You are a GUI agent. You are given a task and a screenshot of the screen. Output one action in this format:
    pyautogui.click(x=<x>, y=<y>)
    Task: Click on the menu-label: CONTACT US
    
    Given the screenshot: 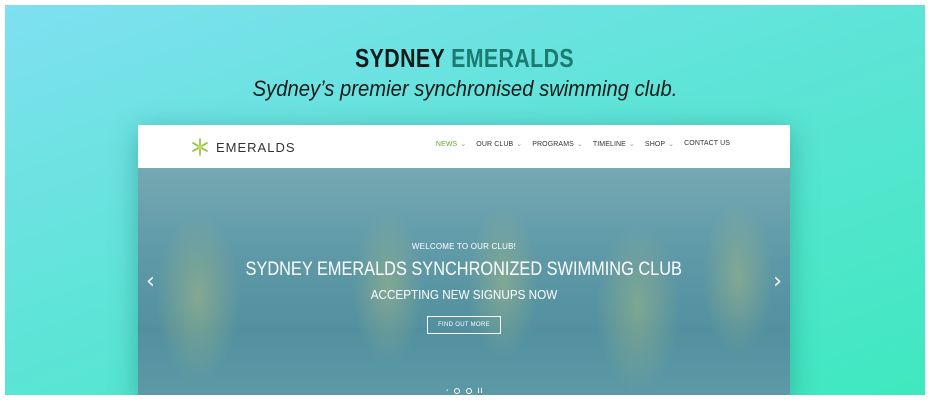 What is the action you would take?
    pyautogui.click(x=707, y=143)
    